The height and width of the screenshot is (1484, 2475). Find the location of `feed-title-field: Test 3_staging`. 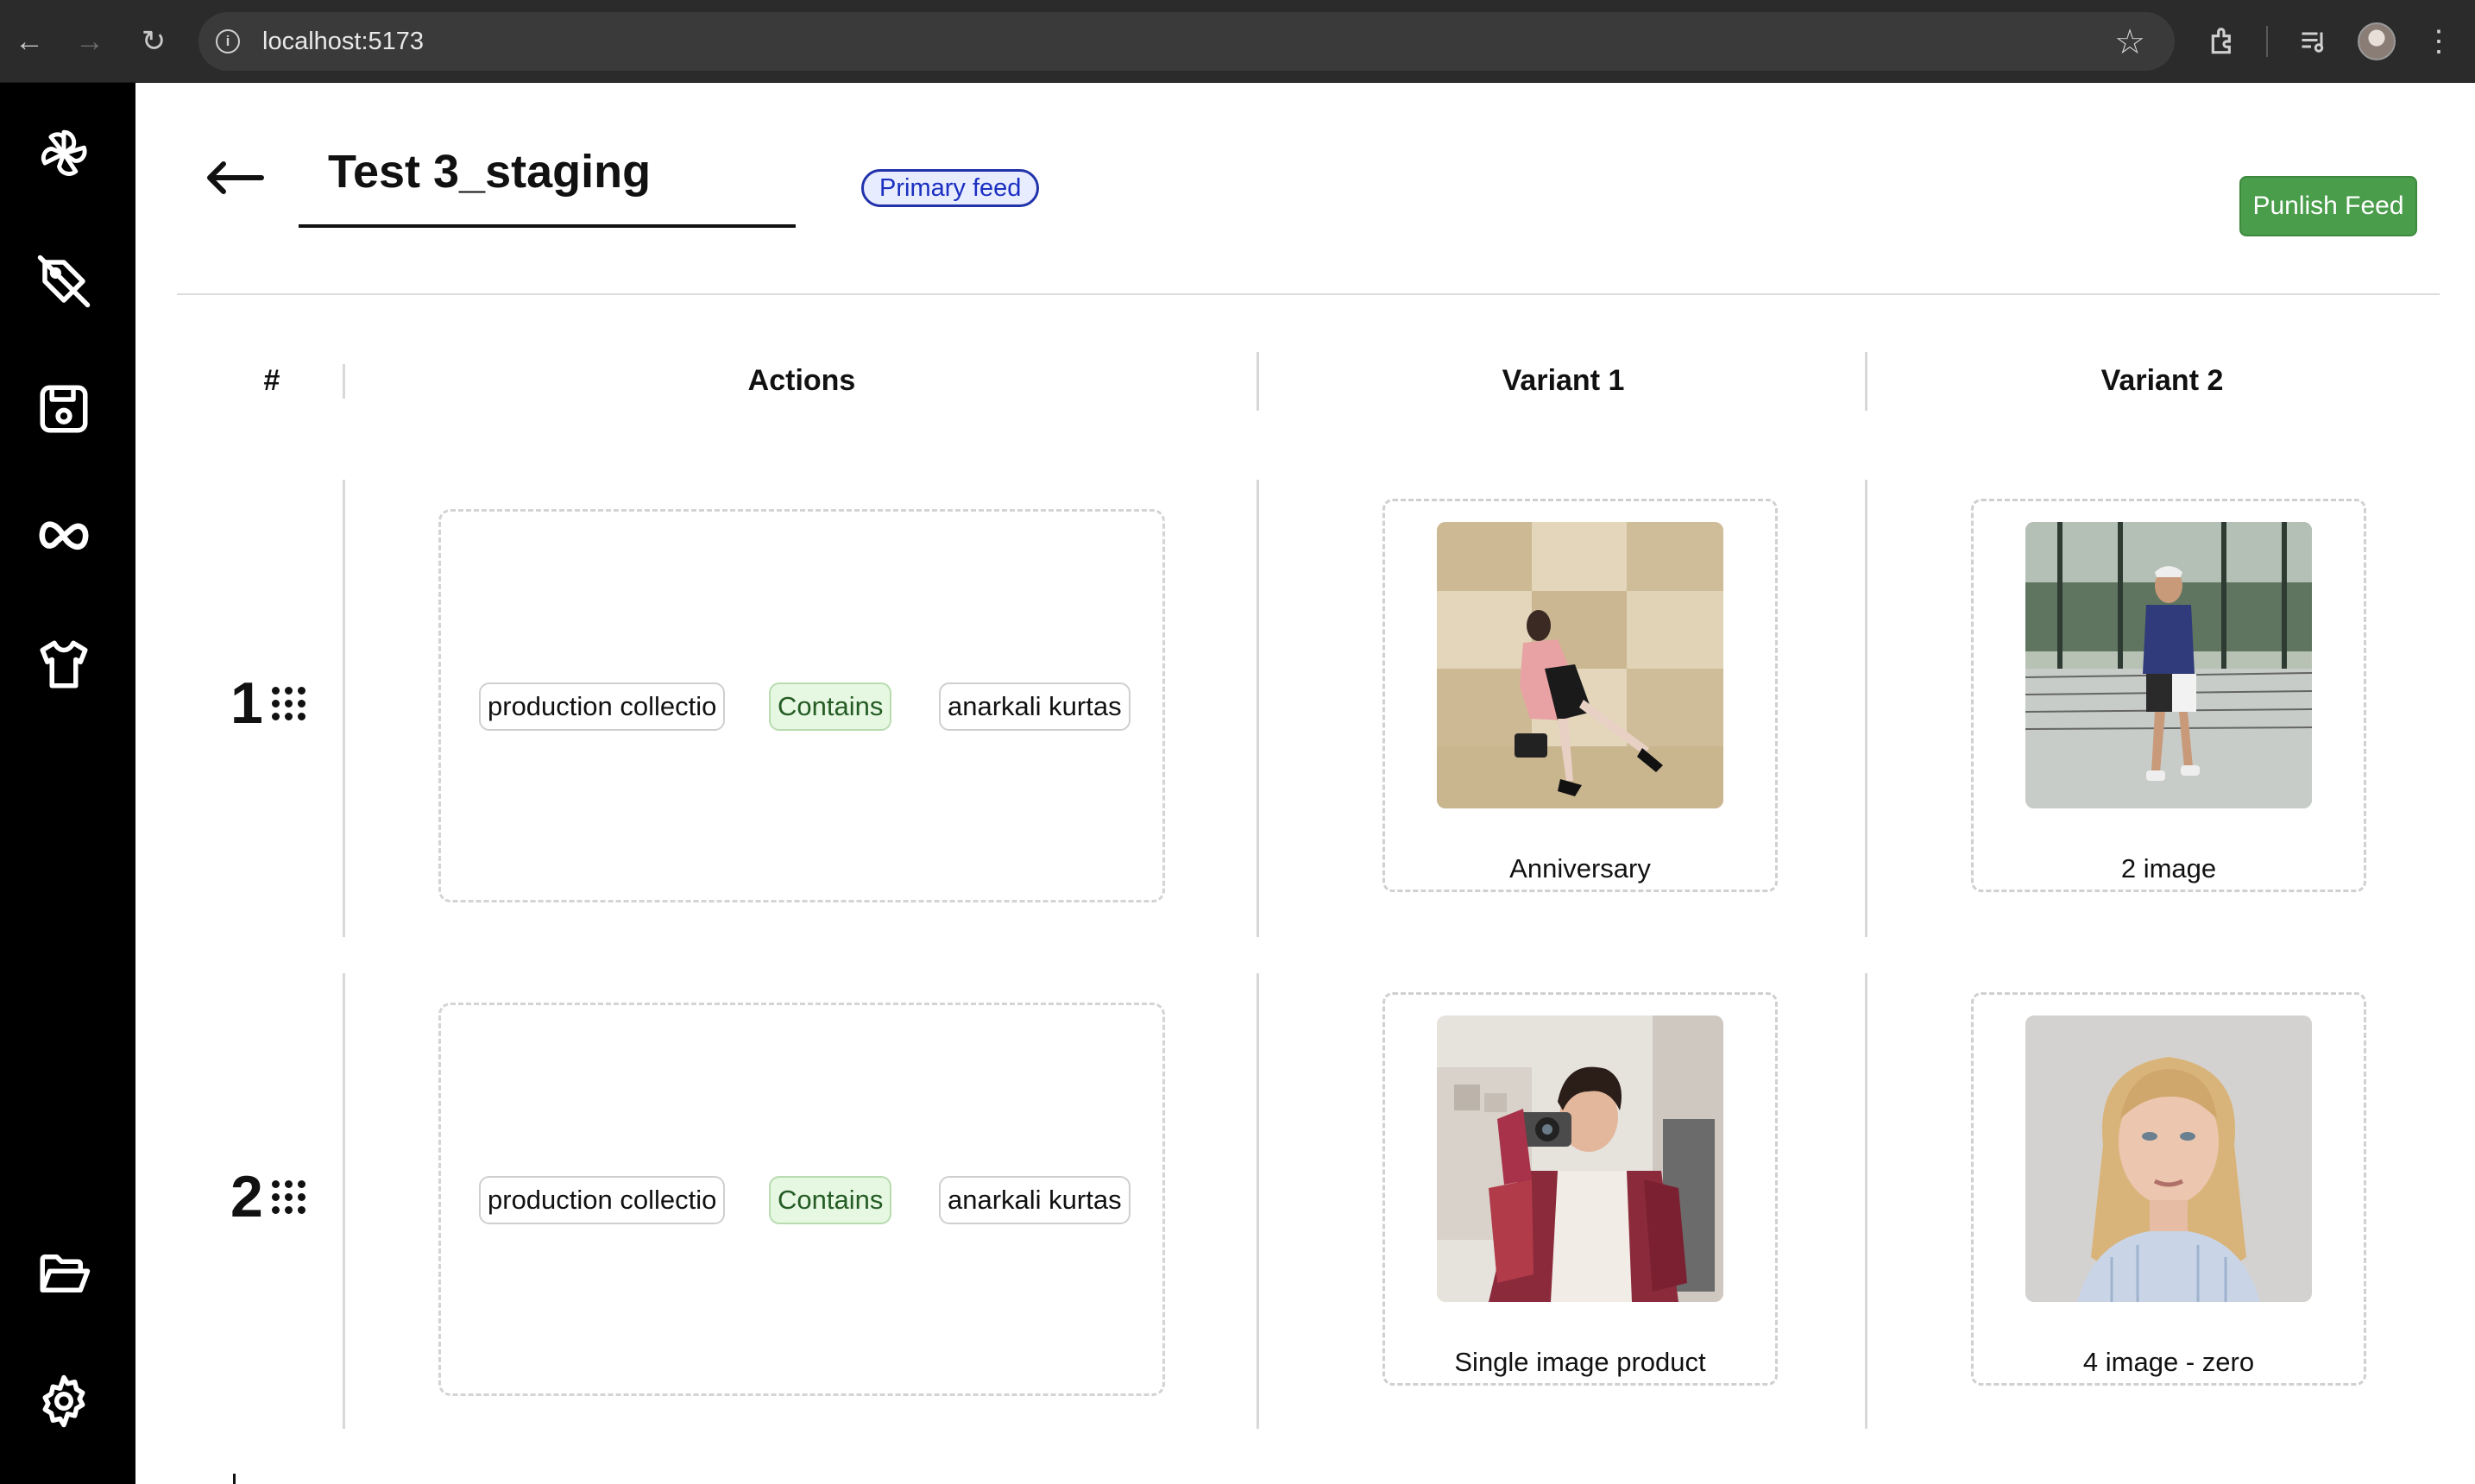

feed-title-field: Test 3_staging is located at coordinates (547, 185).